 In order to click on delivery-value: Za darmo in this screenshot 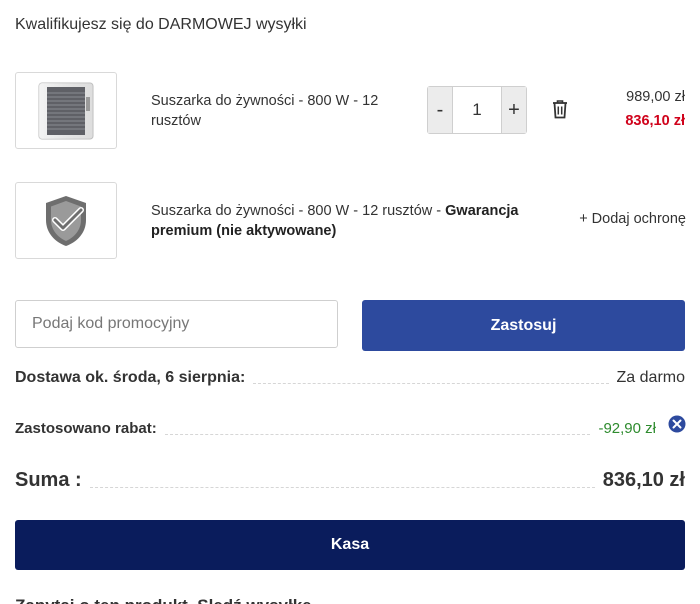, I will do `click(650, 377)`.